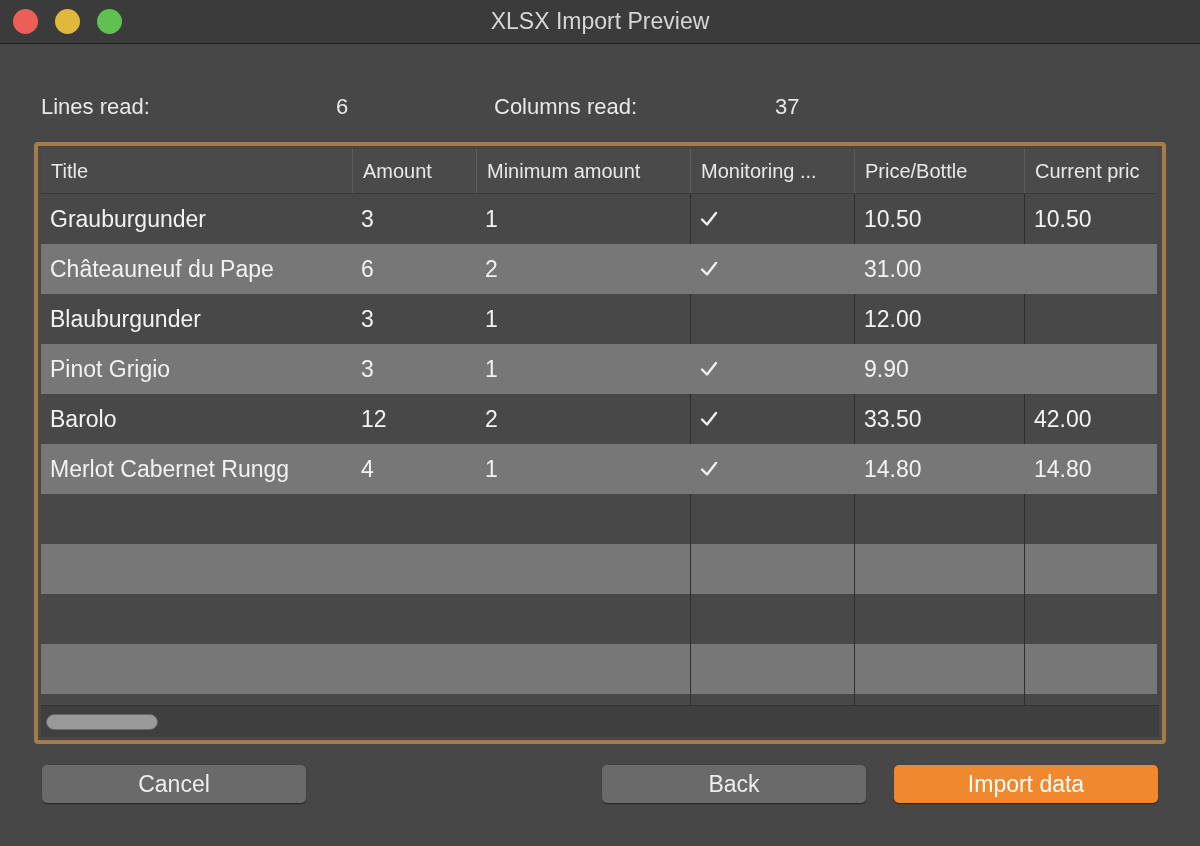 The height and width of the screenshot is (846, 1200). I want to click on column-header: Price/Bottle, so click(911, 171).